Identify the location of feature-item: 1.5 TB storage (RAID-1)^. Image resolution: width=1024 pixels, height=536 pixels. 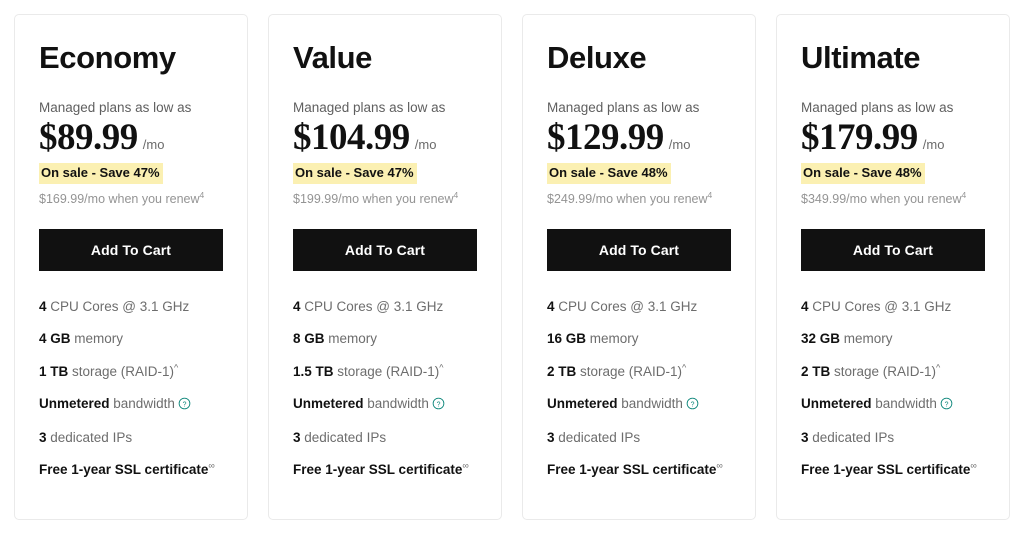
(385, 371).